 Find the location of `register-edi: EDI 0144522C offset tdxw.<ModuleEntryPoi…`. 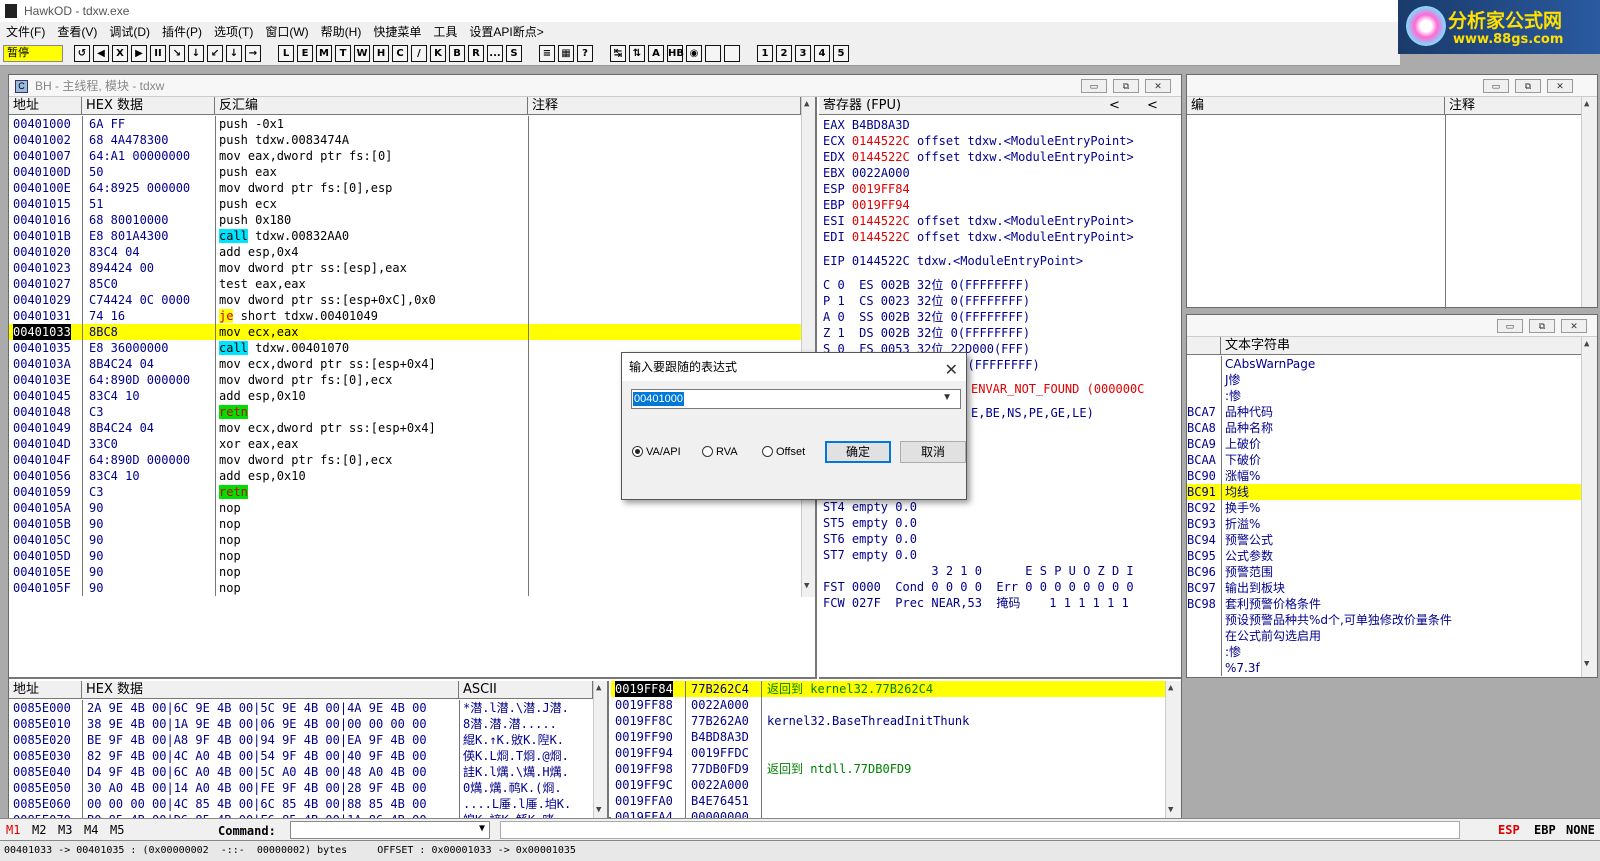

register-edi: EDI 0144522C offset tdxw.<ModuleEntryPoi… is located at coordinates (978, 237).